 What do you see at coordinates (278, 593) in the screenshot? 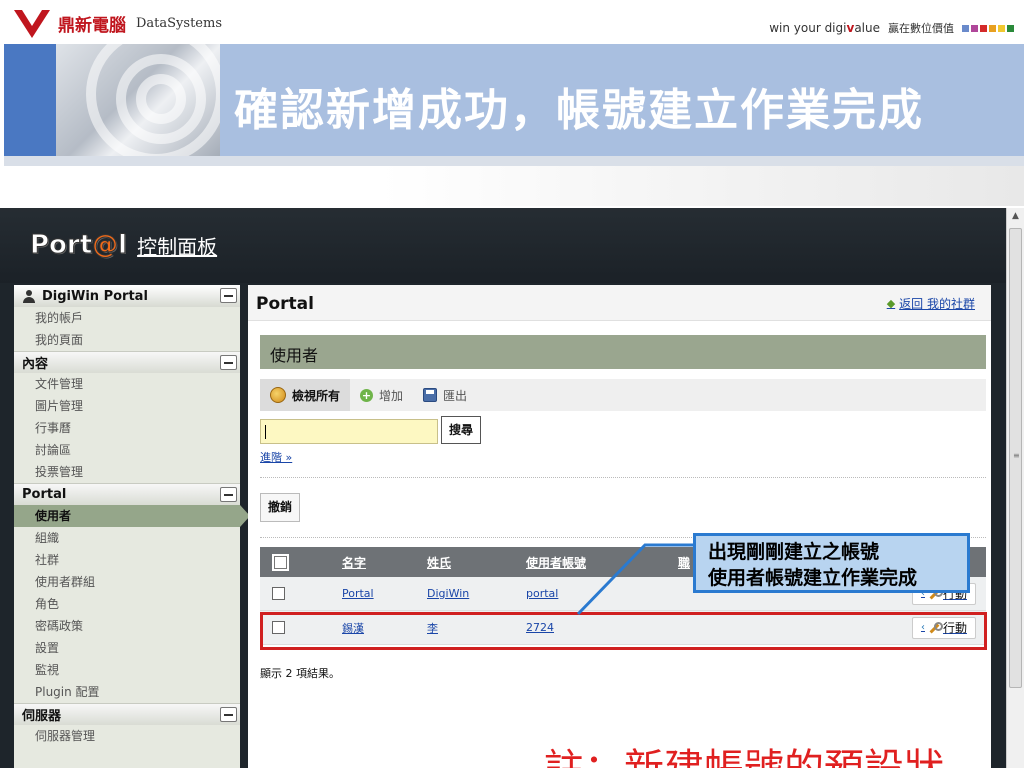
I see `row-checkbox` at bounding box center [278, 593].